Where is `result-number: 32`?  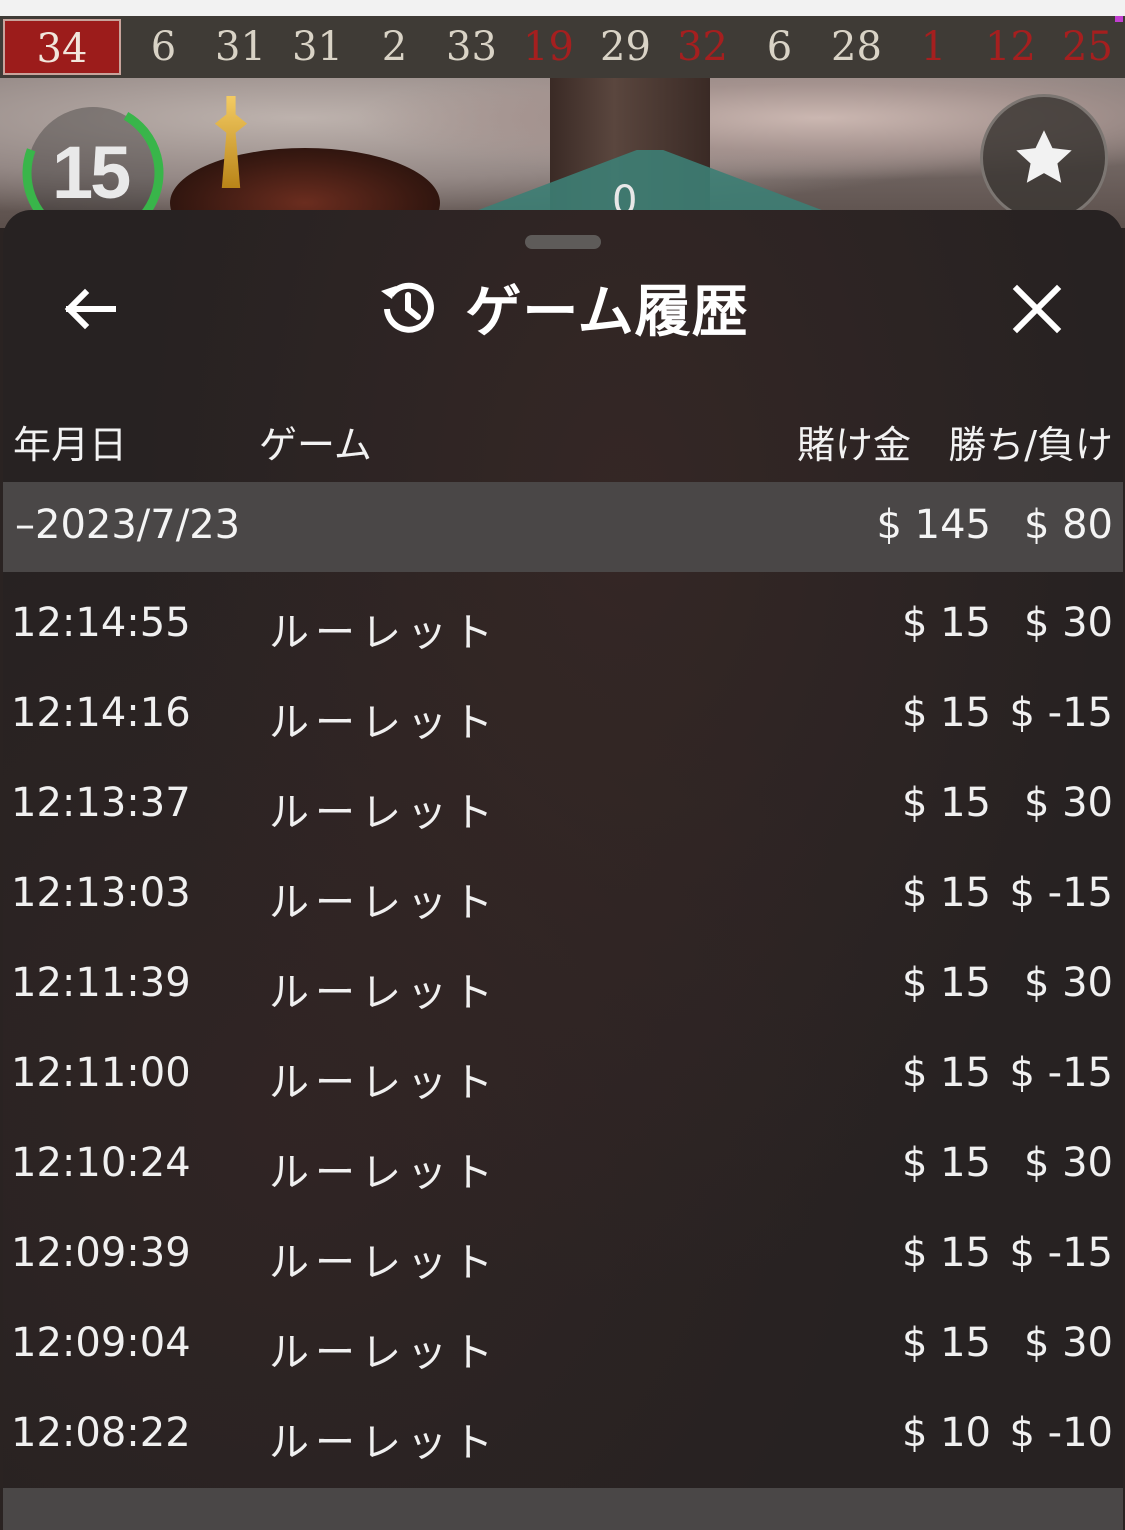
result-number: 32 is located at coordinates (702, 47).